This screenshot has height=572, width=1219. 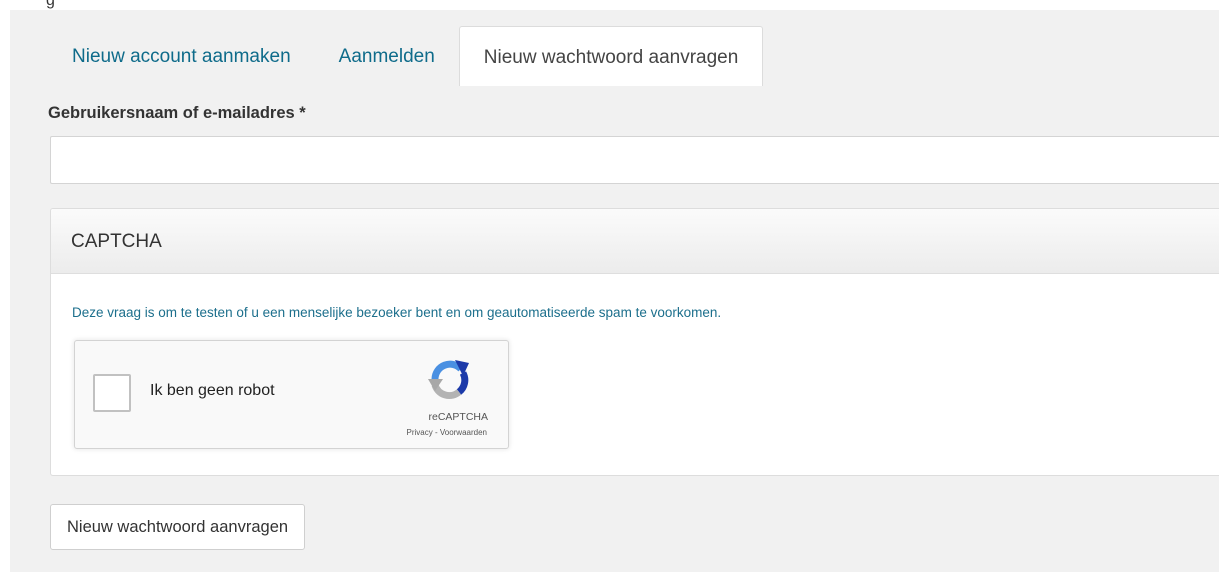 I want to click on recaptcha-checkbox, so click(x=112, y=393).